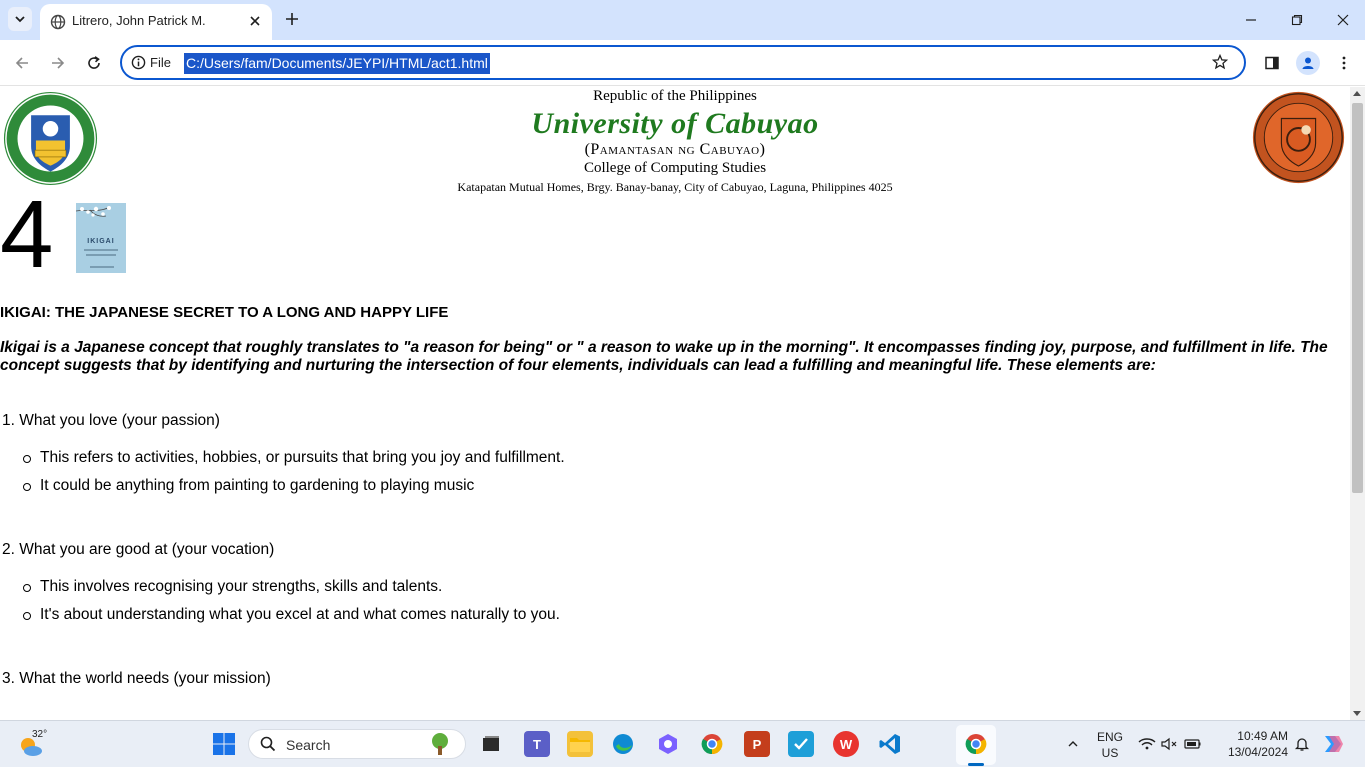 The image size is (1365, 767). I want to click on scroll-up-arrow-icon, so click(1357, 93).